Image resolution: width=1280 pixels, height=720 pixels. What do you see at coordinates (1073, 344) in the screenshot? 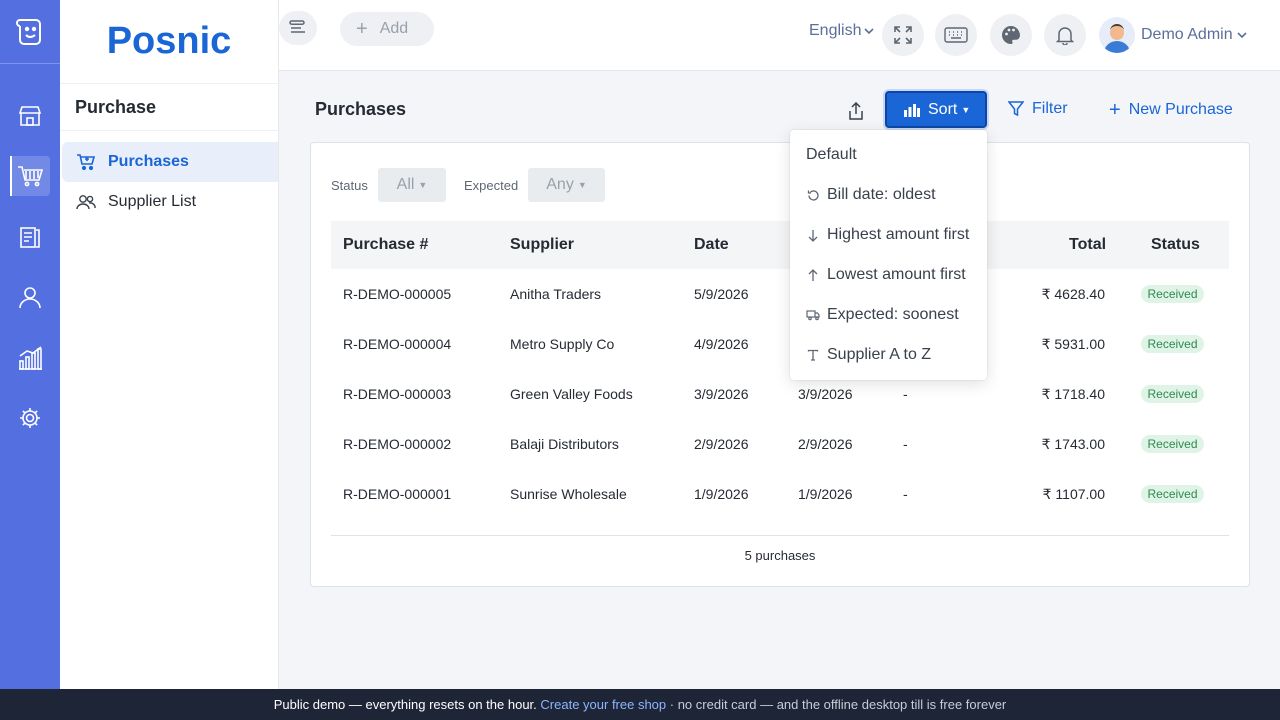
I see `purchase-total: ₹ 5931.00` at bounding box center [1073, 344].